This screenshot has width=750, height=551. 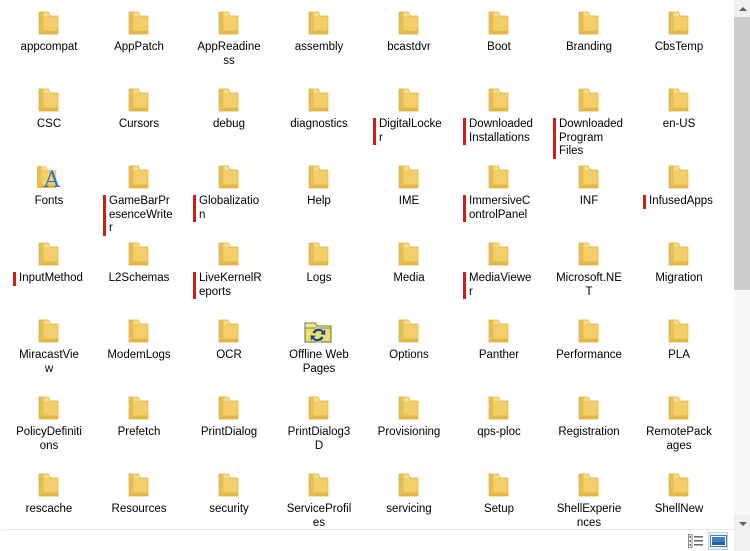 I want to click on folder-item: PrintDialog3D, so click(x=319, y=427).